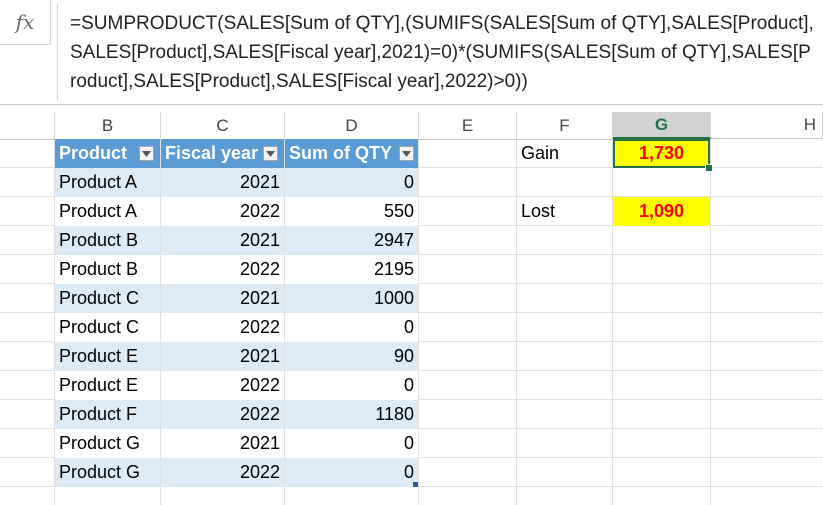 This screenshot has width=823, height=505. Describe the element at coordinates (767, 125) in the screenshot. I see `column-header-h: H` at that location.